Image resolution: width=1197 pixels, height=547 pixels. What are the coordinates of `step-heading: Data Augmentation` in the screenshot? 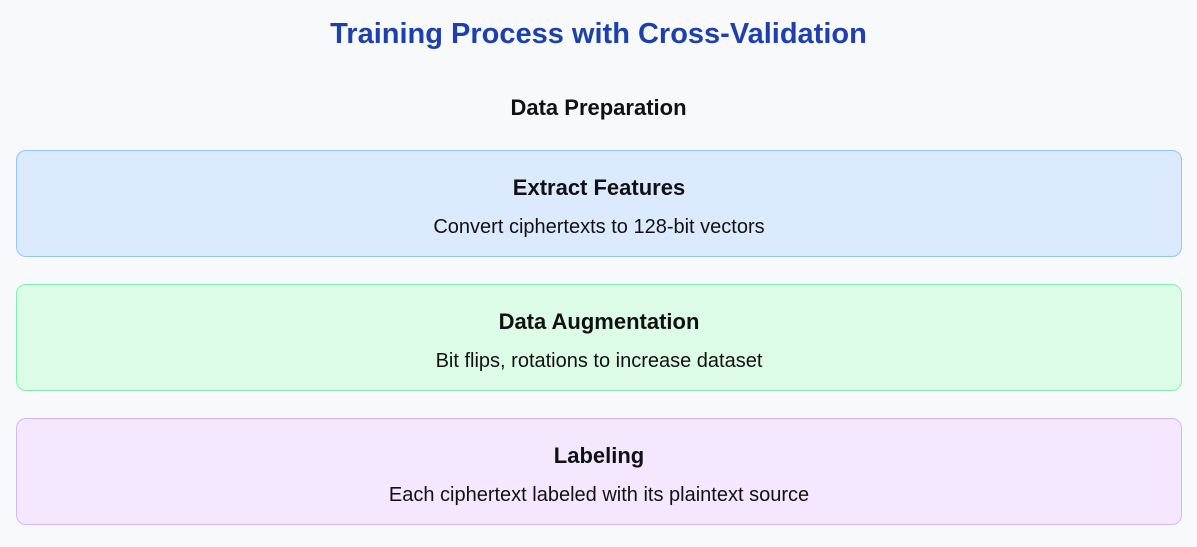 It's located at (599, 321).